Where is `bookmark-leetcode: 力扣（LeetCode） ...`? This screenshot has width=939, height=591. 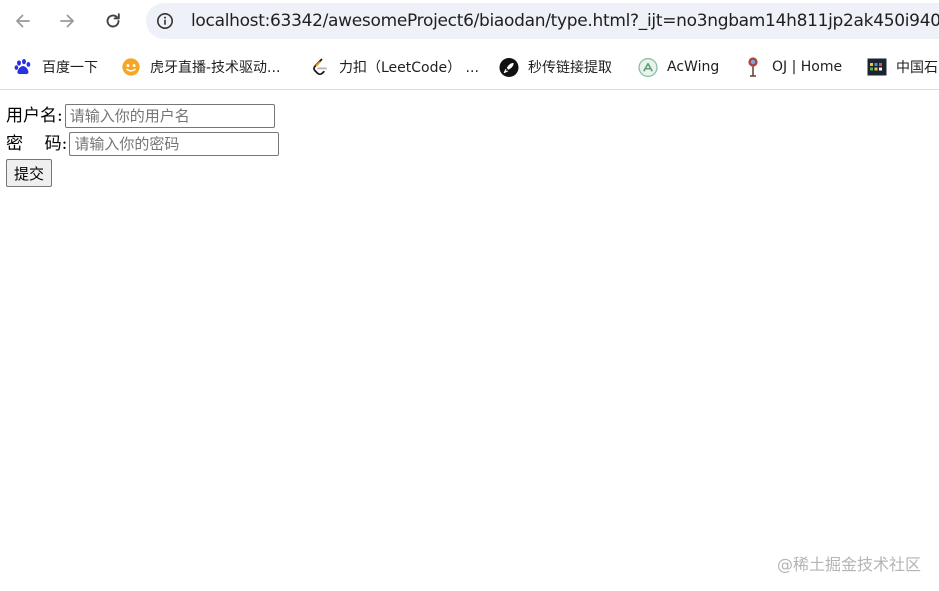 bookmark-leetcode: 力扣（LeetCode） ... is located at coordinates (394, 67).